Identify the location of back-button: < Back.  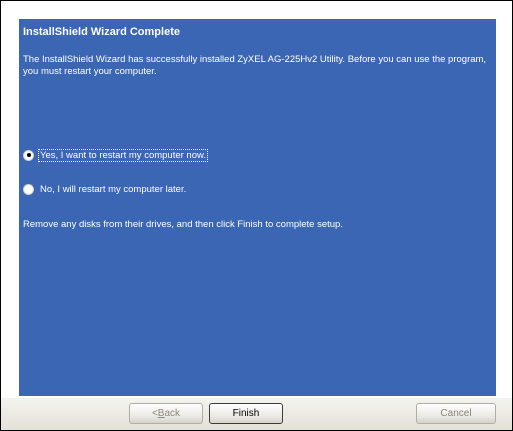
(166, 413).